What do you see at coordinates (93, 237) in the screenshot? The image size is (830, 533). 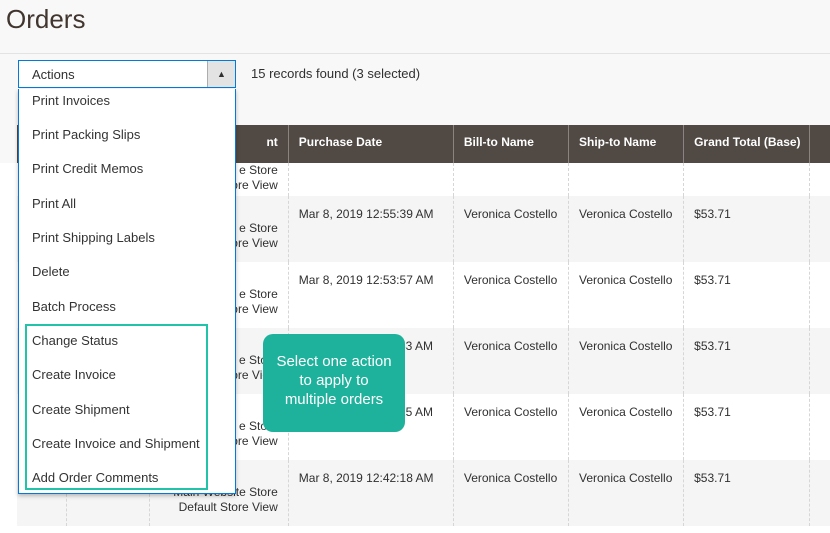 I see `menu-item-print-shipping-labels: Print Shipping Labels` at bounding box center [93, 237].